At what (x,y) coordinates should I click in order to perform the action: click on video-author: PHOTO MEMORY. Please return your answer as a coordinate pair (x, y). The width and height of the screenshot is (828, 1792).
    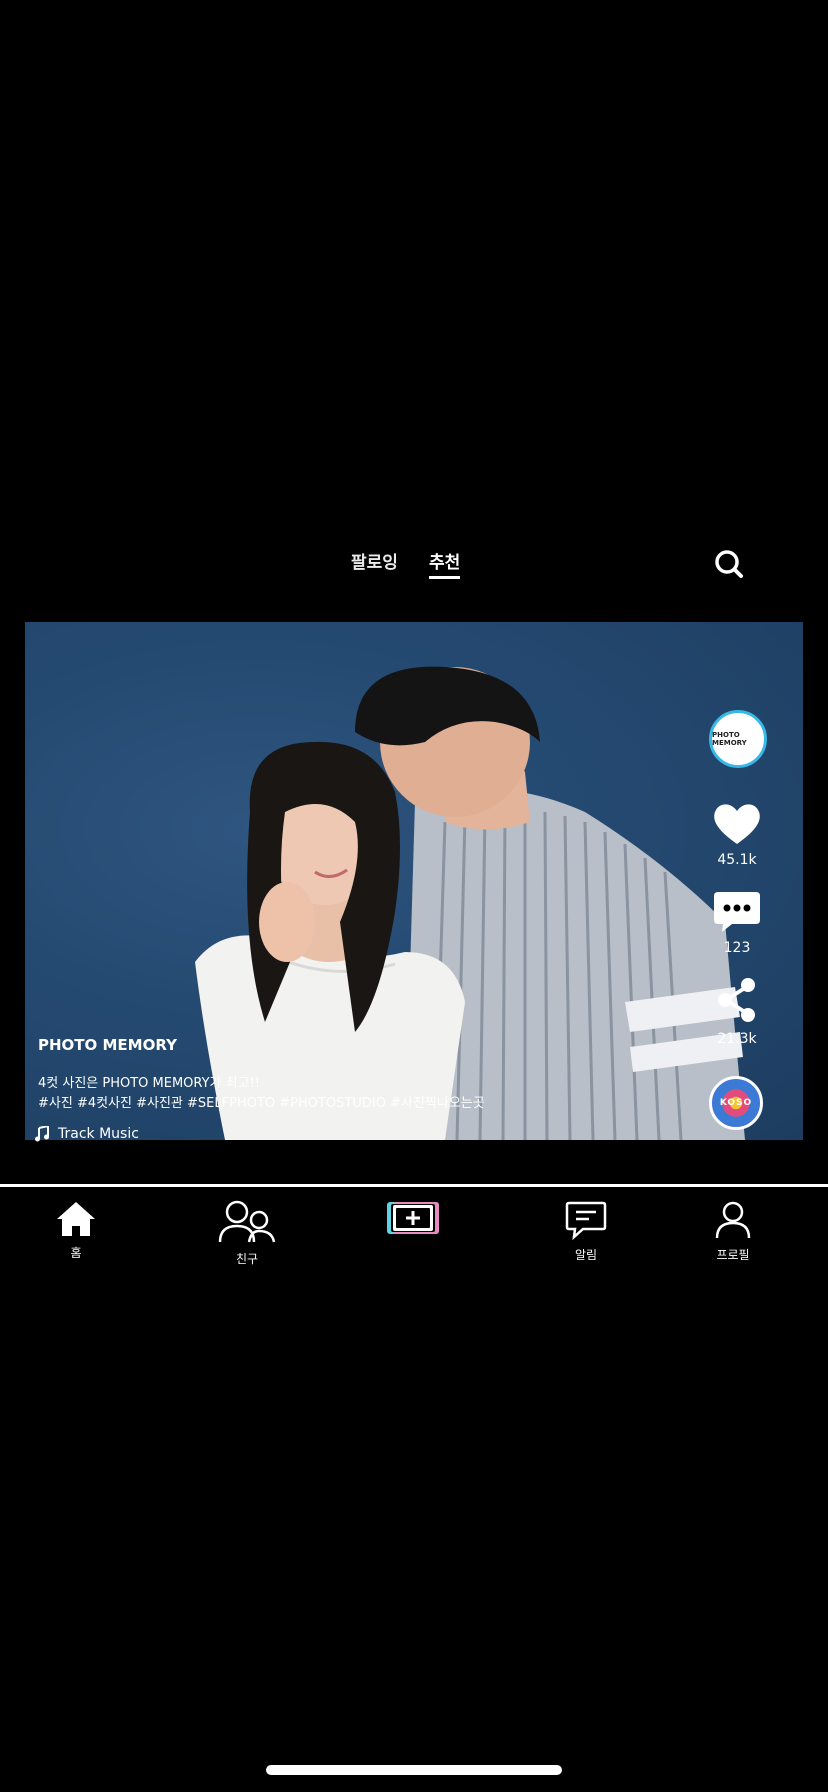
    Looking at the image, I should click on (107, 1045).